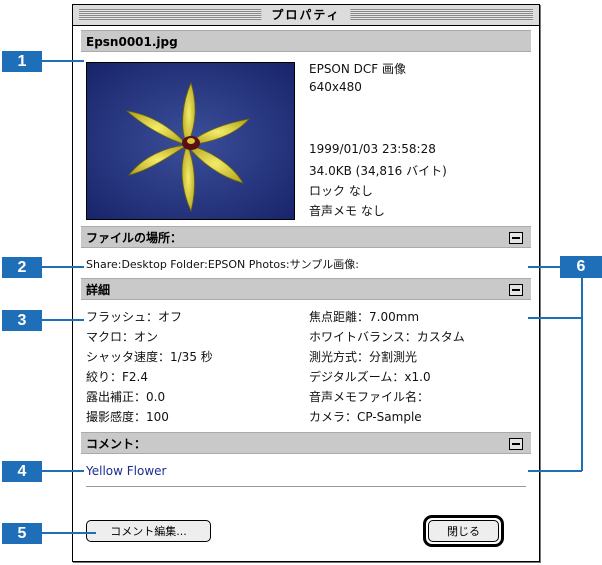 The image size is (602, 565). What do you see at coordinates (22, 471) in the screenshot?
I see `callout-4: 4` at bounding box center [22, 471].